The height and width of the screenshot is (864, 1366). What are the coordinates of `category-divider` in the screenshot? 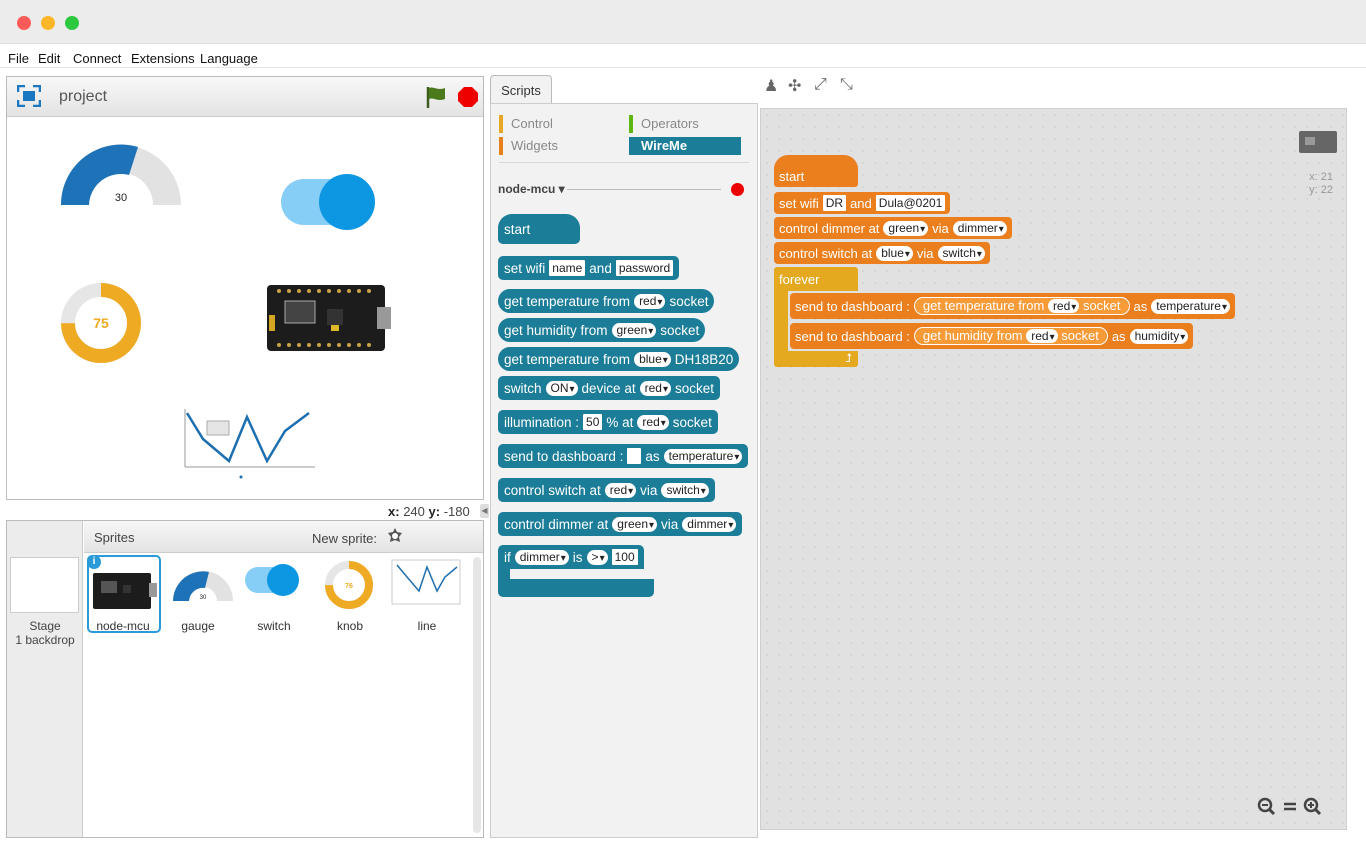 It's located at (624, 162).